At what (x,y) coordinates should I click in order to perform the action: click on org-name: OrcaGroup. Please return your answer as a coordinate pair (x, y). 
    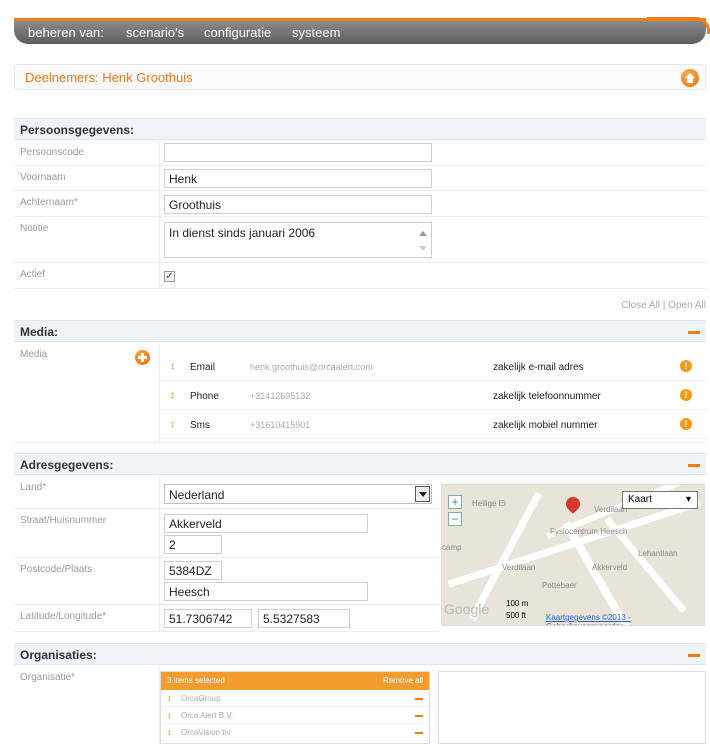
    Looking at the image, I should click on (201, 698).